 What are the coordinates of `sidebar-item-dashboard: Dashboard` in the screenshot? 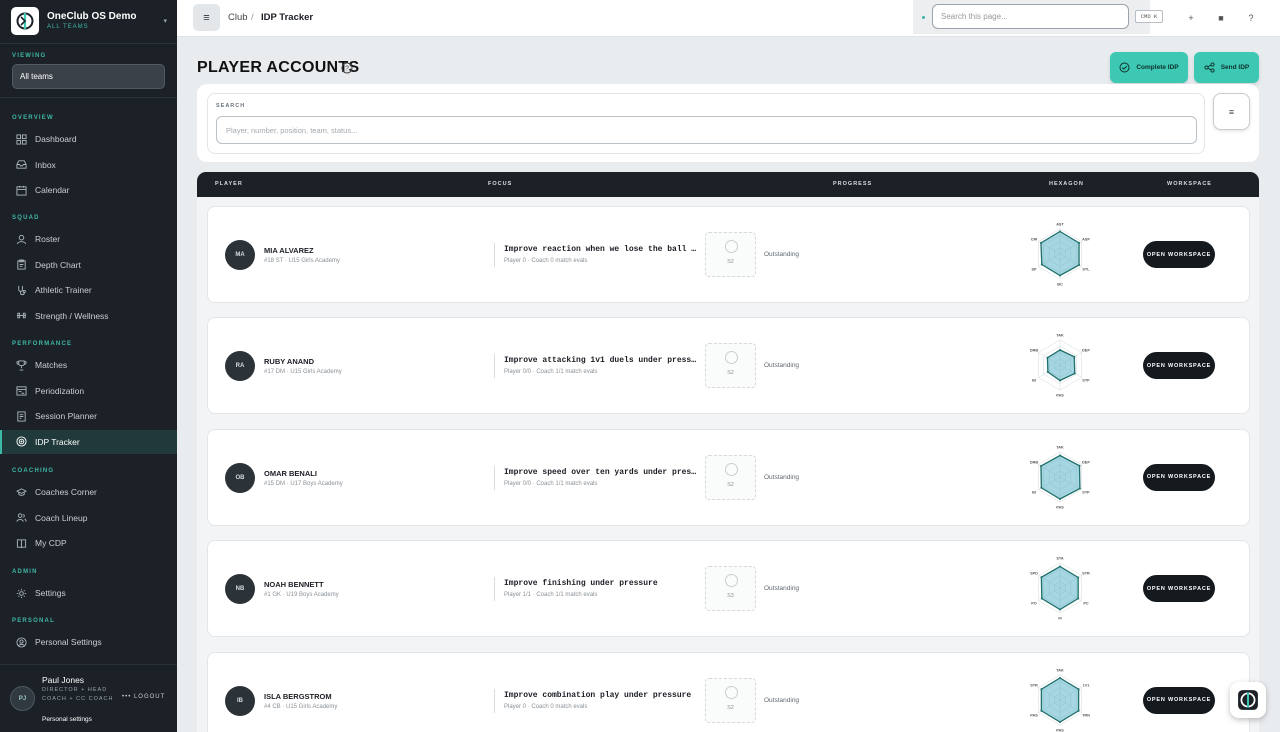 It's located at (88, 139).